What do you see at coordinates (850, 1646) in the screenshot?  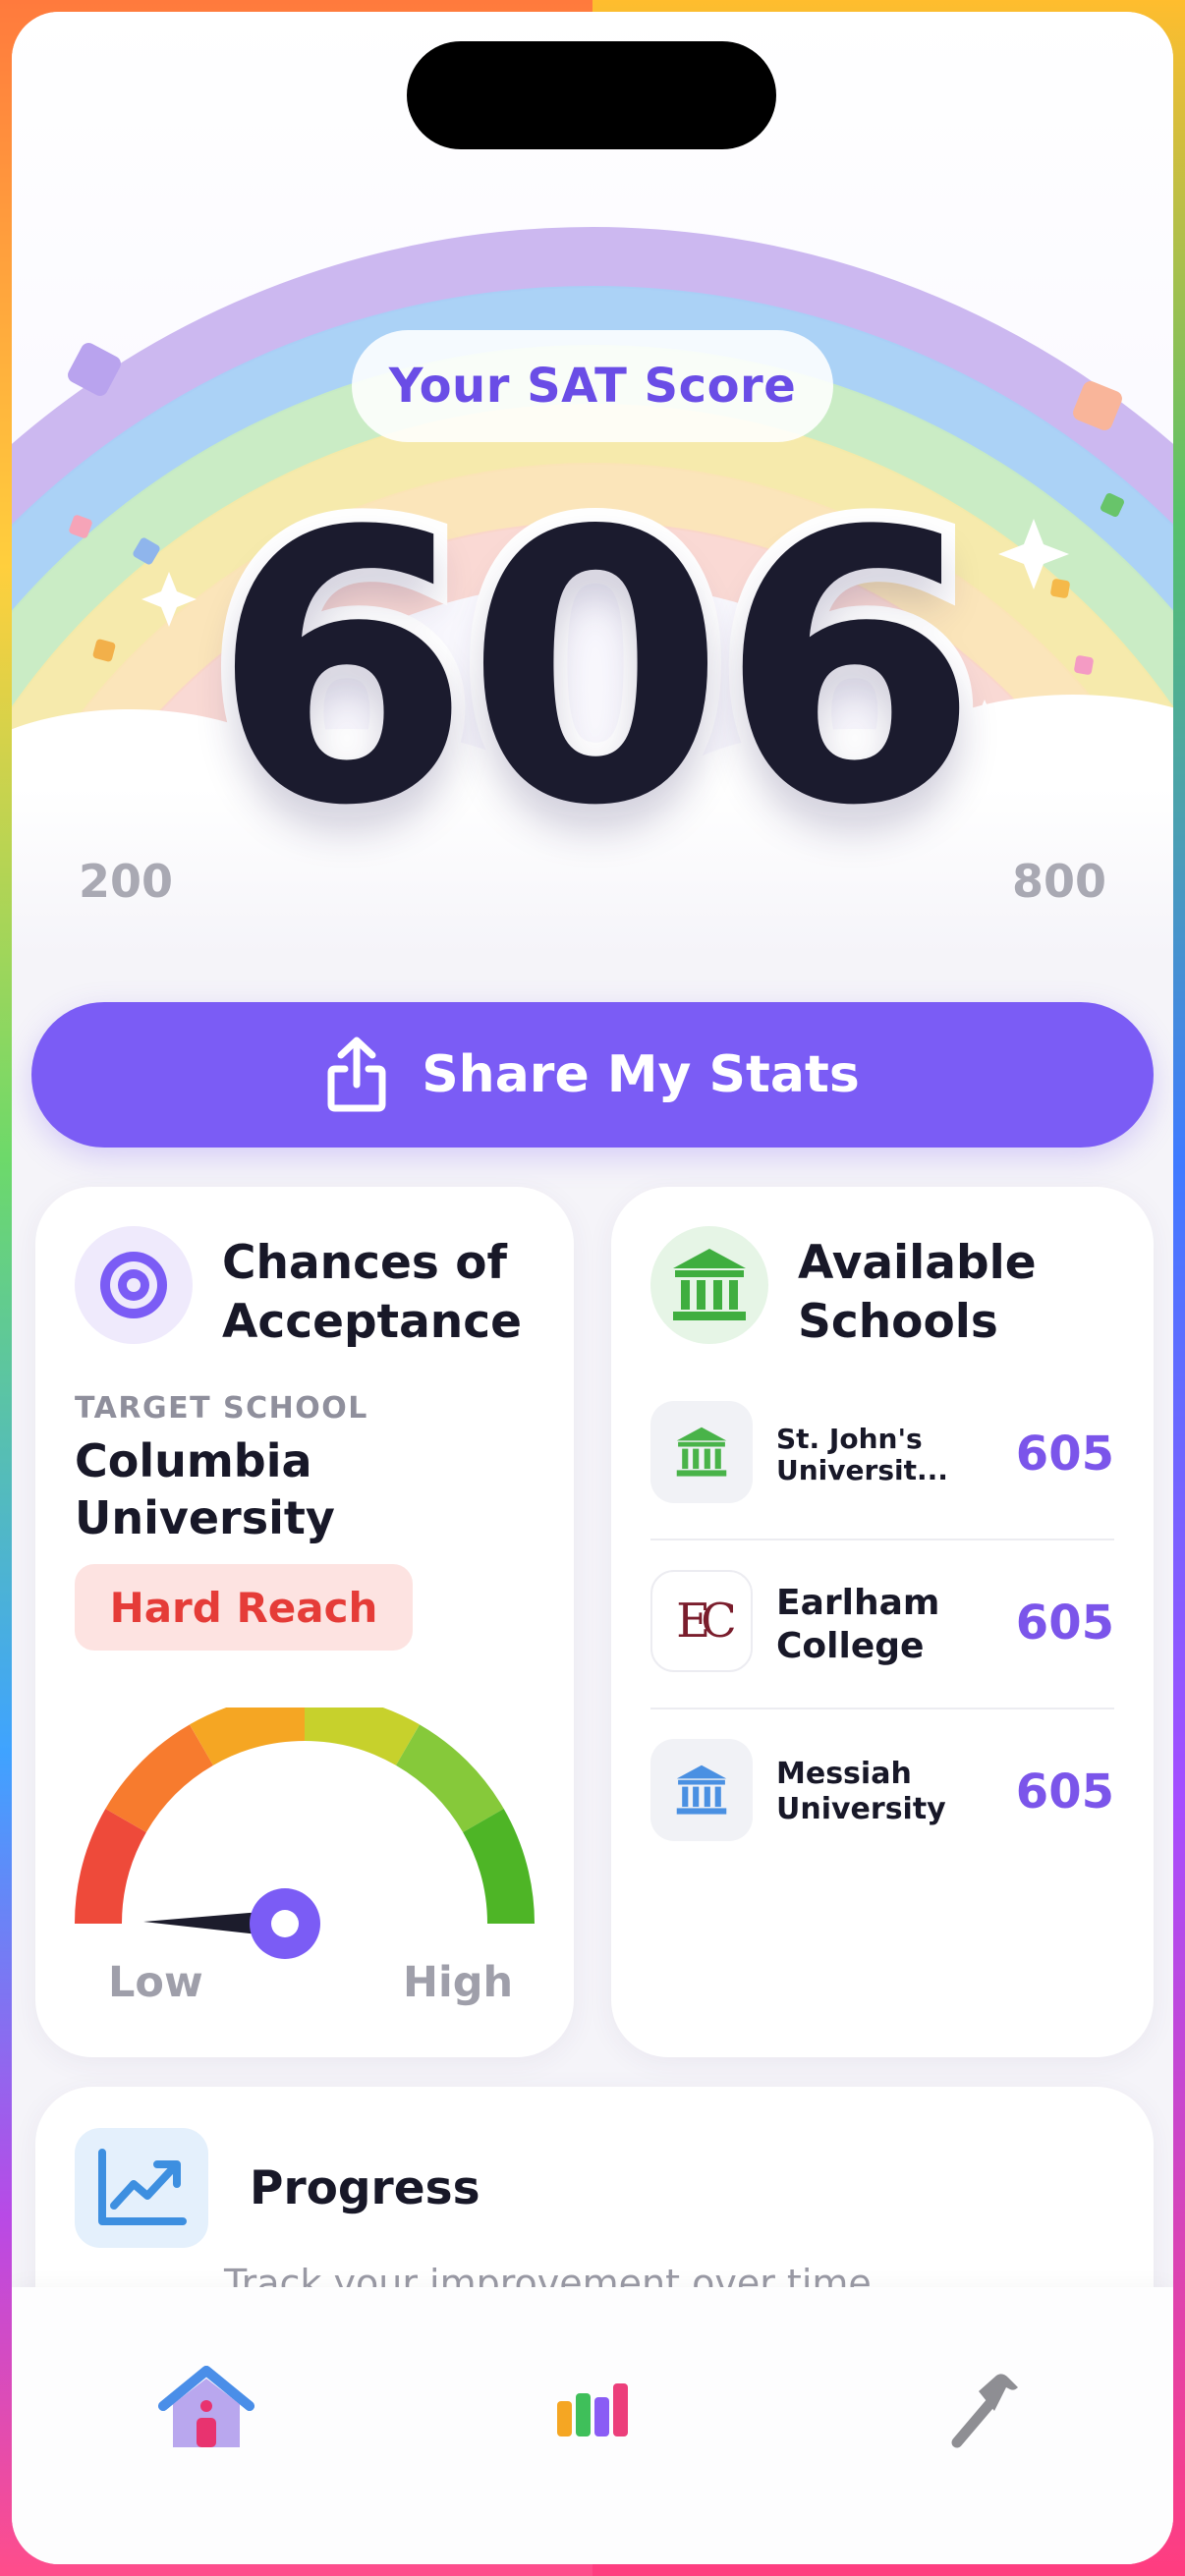 I see `school-name-line2: College` at bounding box center [850, 1646].